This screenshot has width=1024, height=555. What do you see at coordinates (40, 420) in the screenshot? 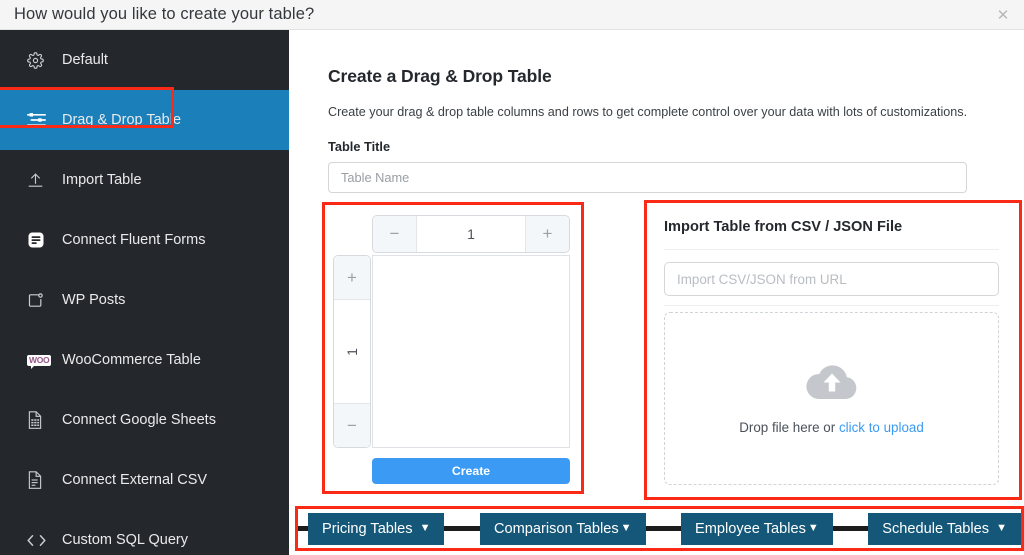
I see `google-sheets-icon` at bounding box center [40, 420].